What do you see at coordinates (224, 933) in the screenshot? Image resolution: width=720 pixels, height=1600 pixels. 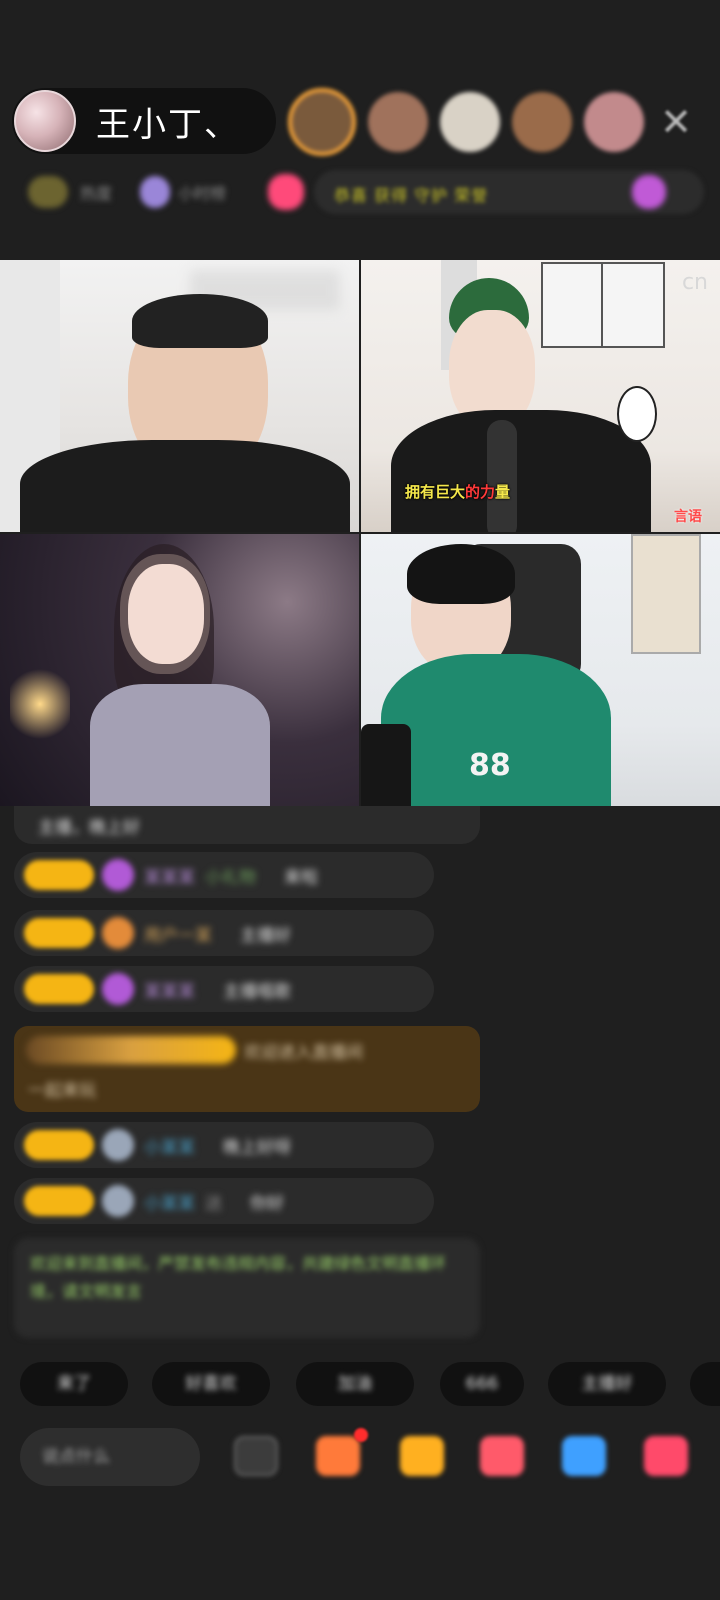 I see `chat-message: 用户一某 主播好` at bounding box center [224, 933].